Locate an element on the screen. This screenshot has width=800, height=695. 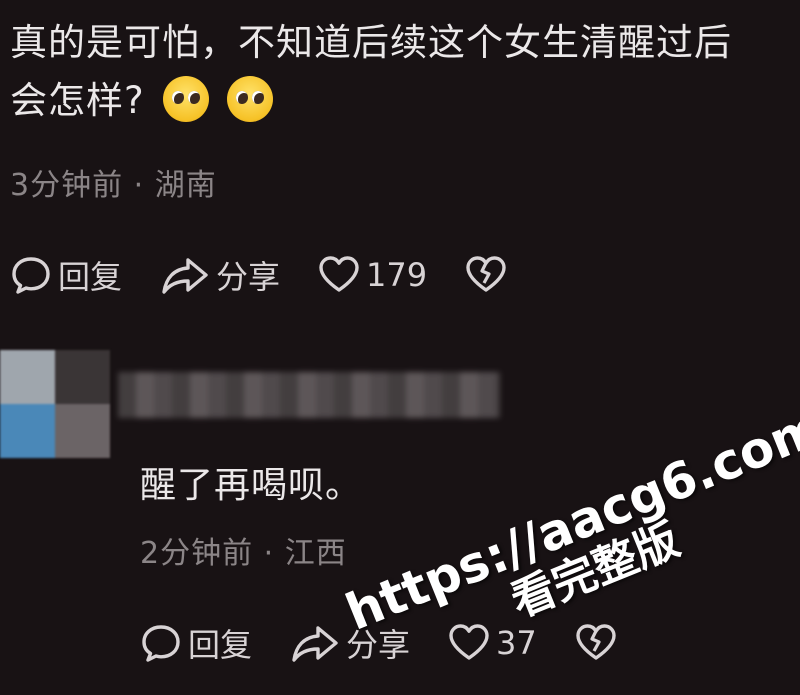
share-button: 分享 is located at coordinates (220, 275).